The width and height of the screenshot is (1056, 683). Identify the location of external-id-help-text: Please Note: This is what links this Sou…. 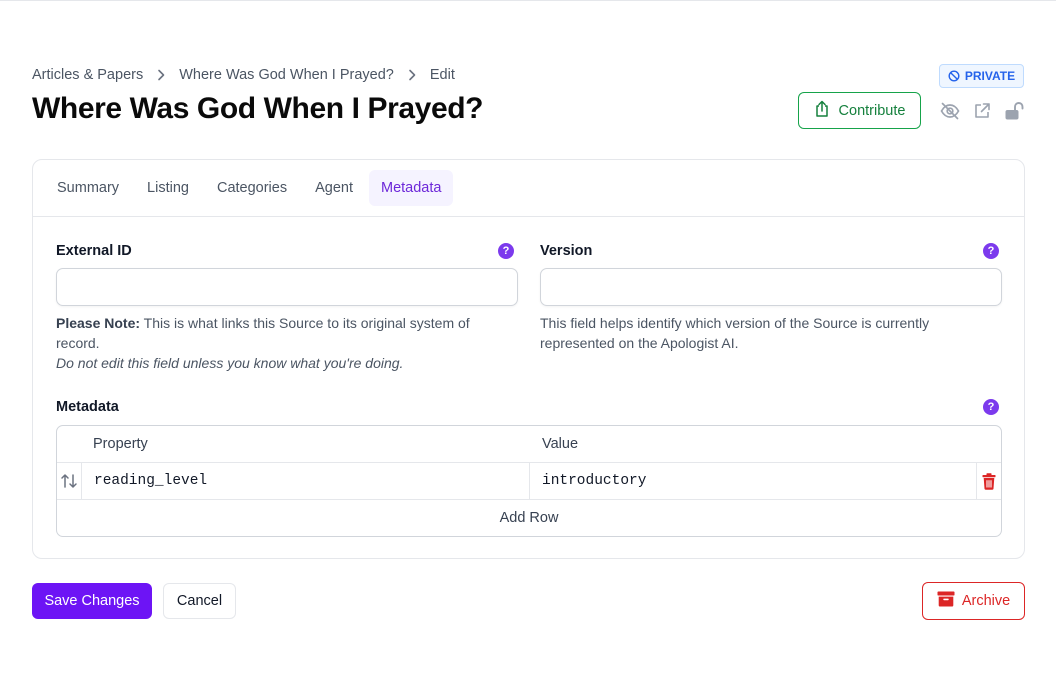
(283, 343).